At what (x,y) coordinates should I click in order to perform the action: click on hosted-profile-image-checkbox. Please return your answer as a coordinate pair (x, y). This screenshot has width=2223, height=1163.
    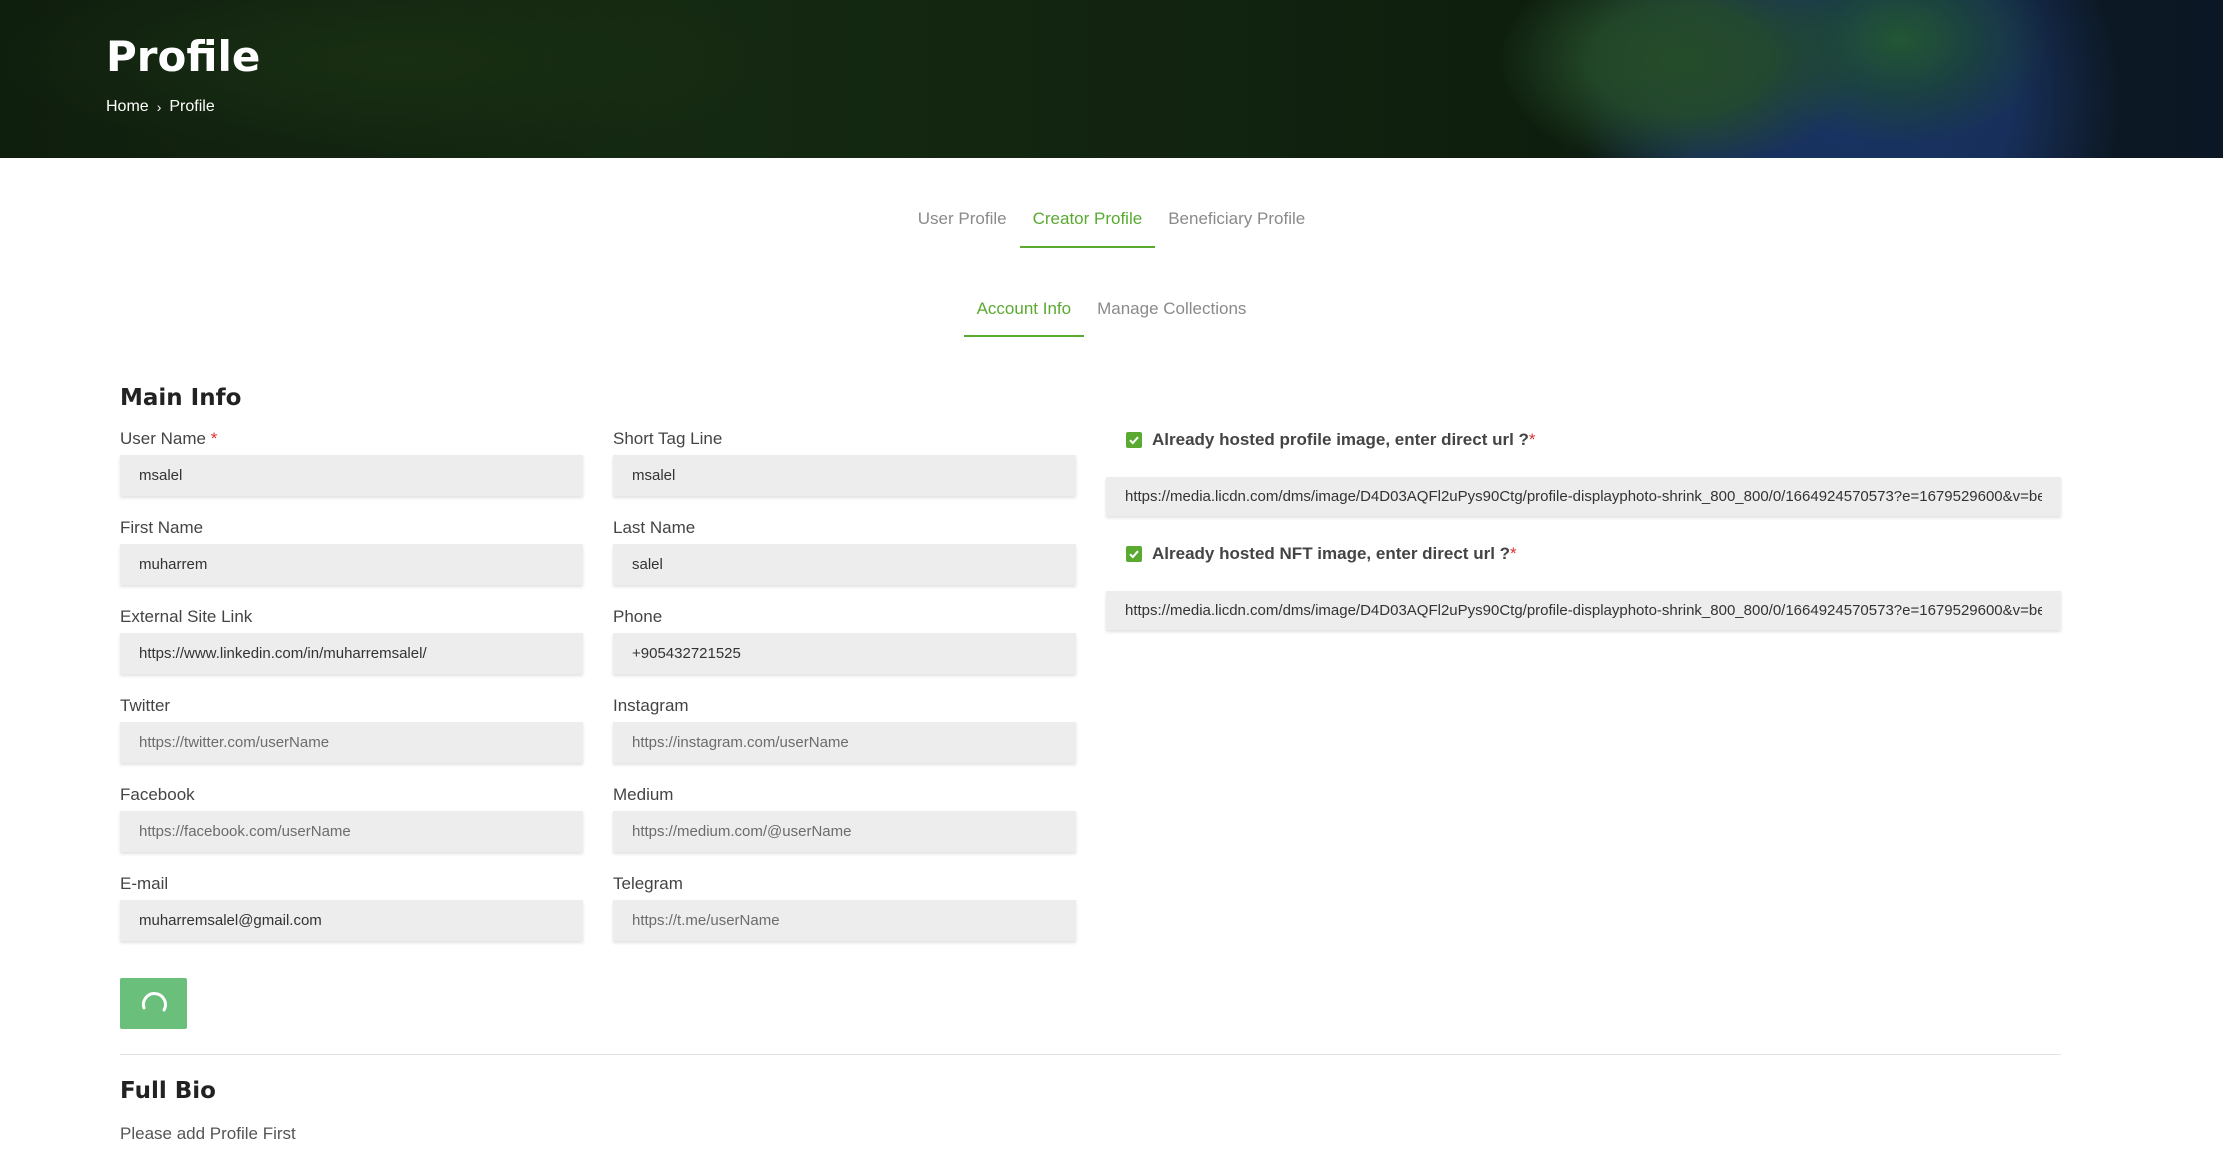
    Looking at the image, I should click on (1134, 440).